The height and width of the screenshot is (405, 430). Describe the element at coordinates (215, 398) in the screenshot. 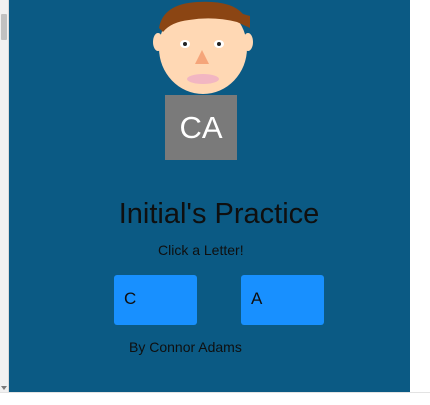

I see `bottom-strip` at that location.